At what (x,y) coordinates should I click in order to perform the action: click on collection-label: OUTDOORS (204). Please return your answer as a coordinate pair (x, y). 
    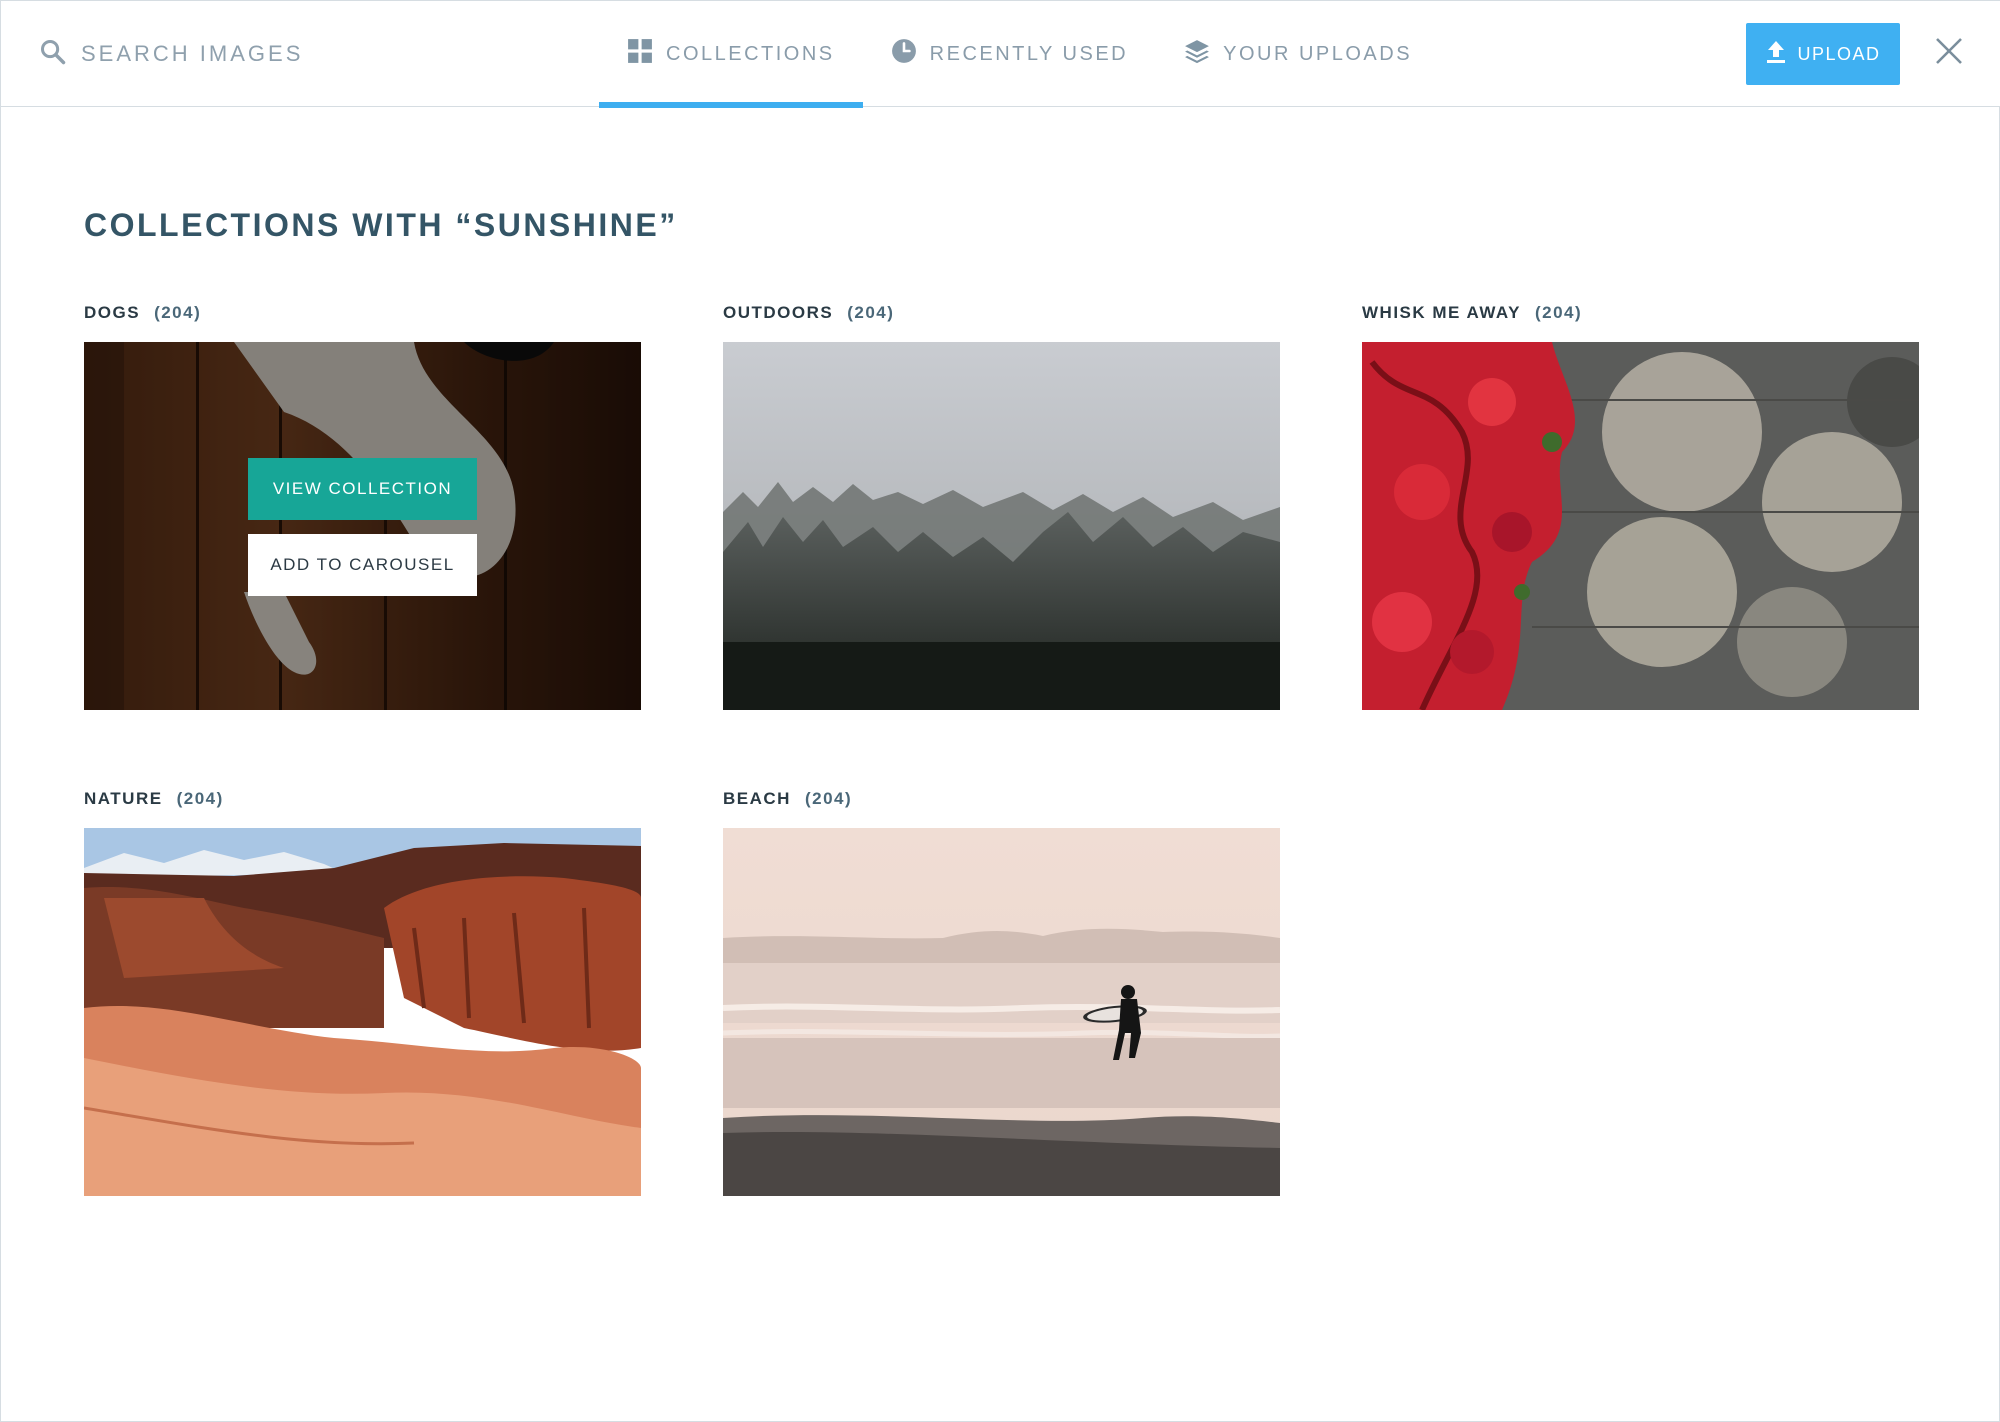
    Looking at the image, I should click on (1001, 313).